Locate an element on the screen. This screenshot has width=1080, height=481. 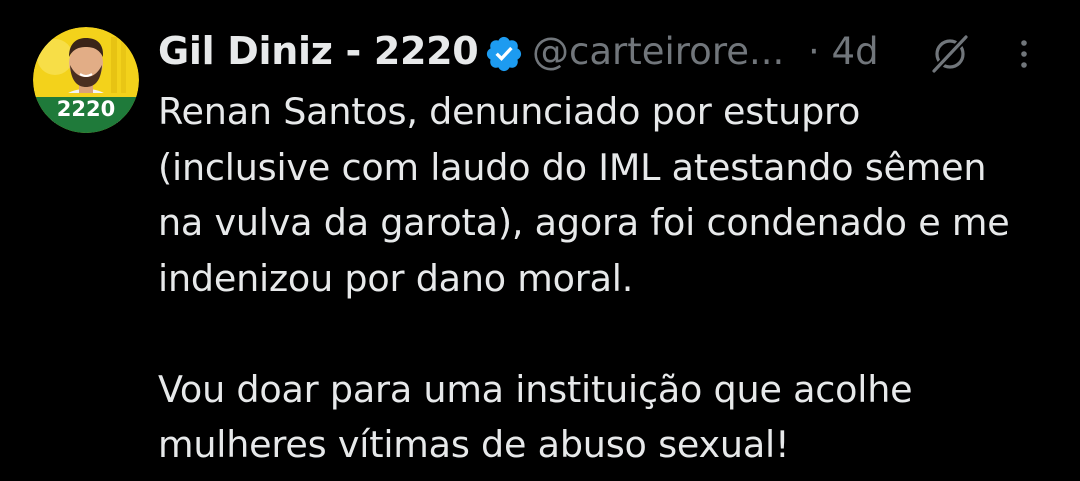
grok-icon is located at coordinates (950, 54).